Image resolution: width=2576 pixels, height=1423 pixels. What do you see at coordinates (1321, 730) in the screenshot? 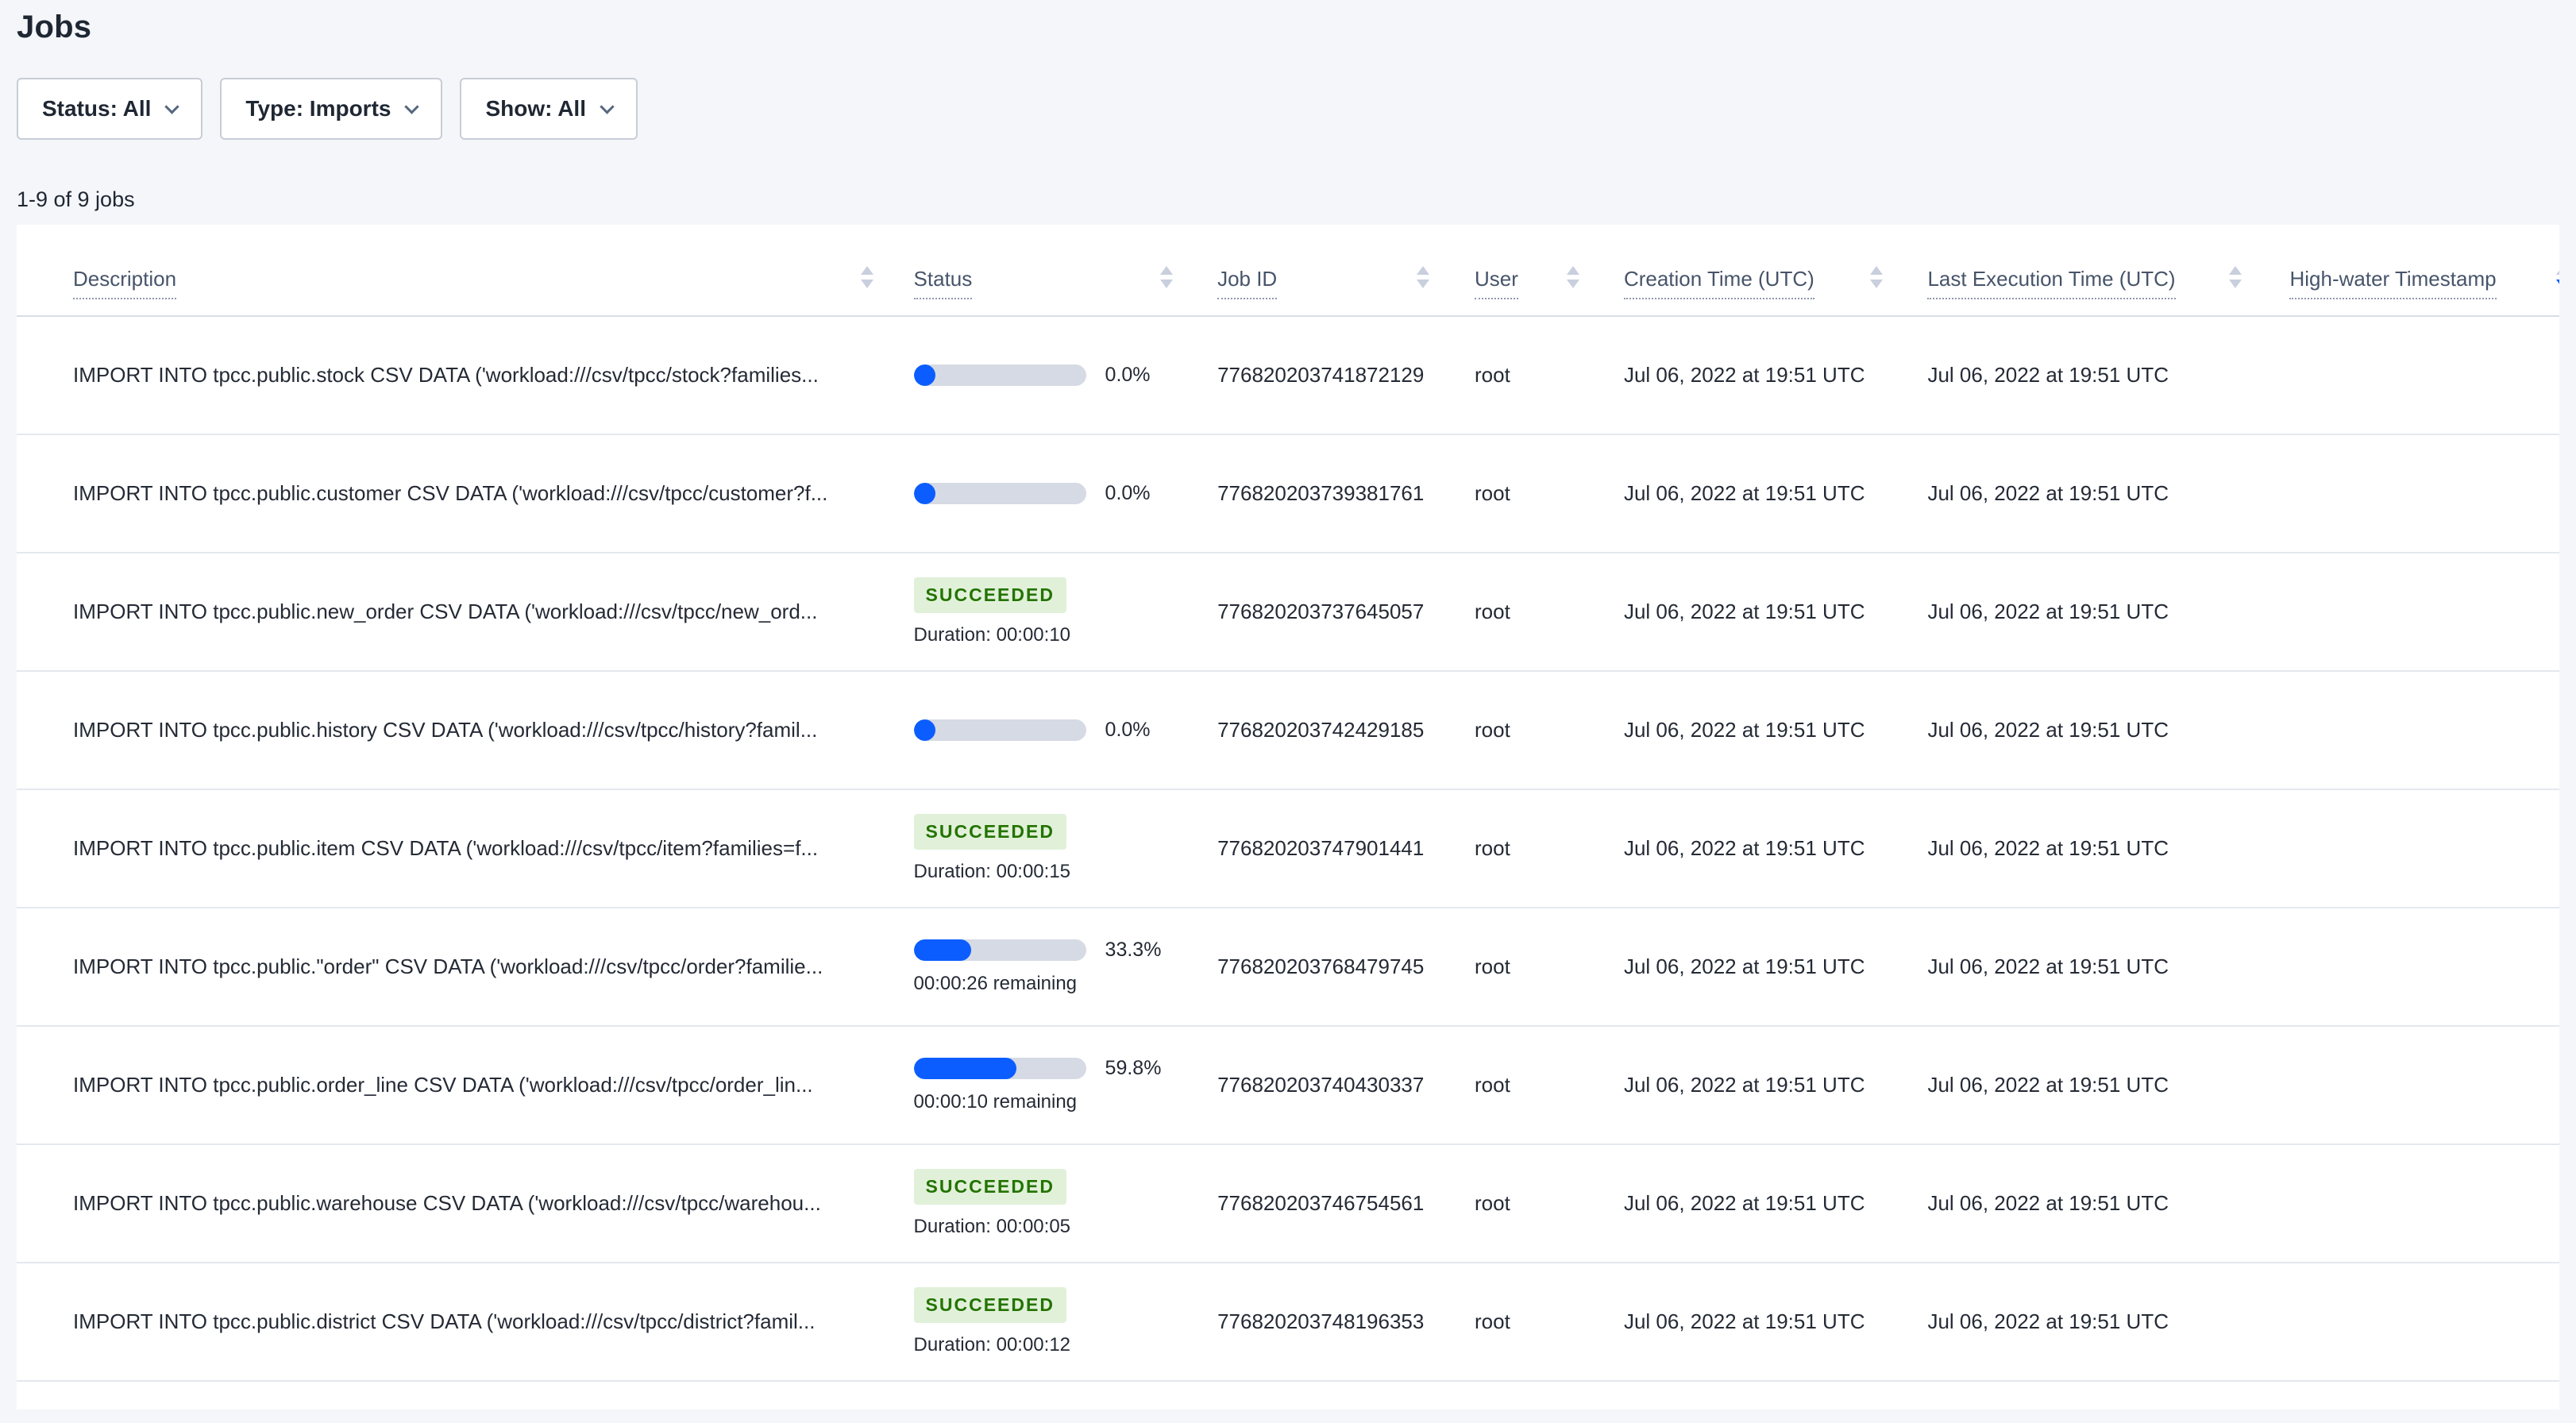
I see `job-id: 776820203742429185` at bounding box center [1321, 730].